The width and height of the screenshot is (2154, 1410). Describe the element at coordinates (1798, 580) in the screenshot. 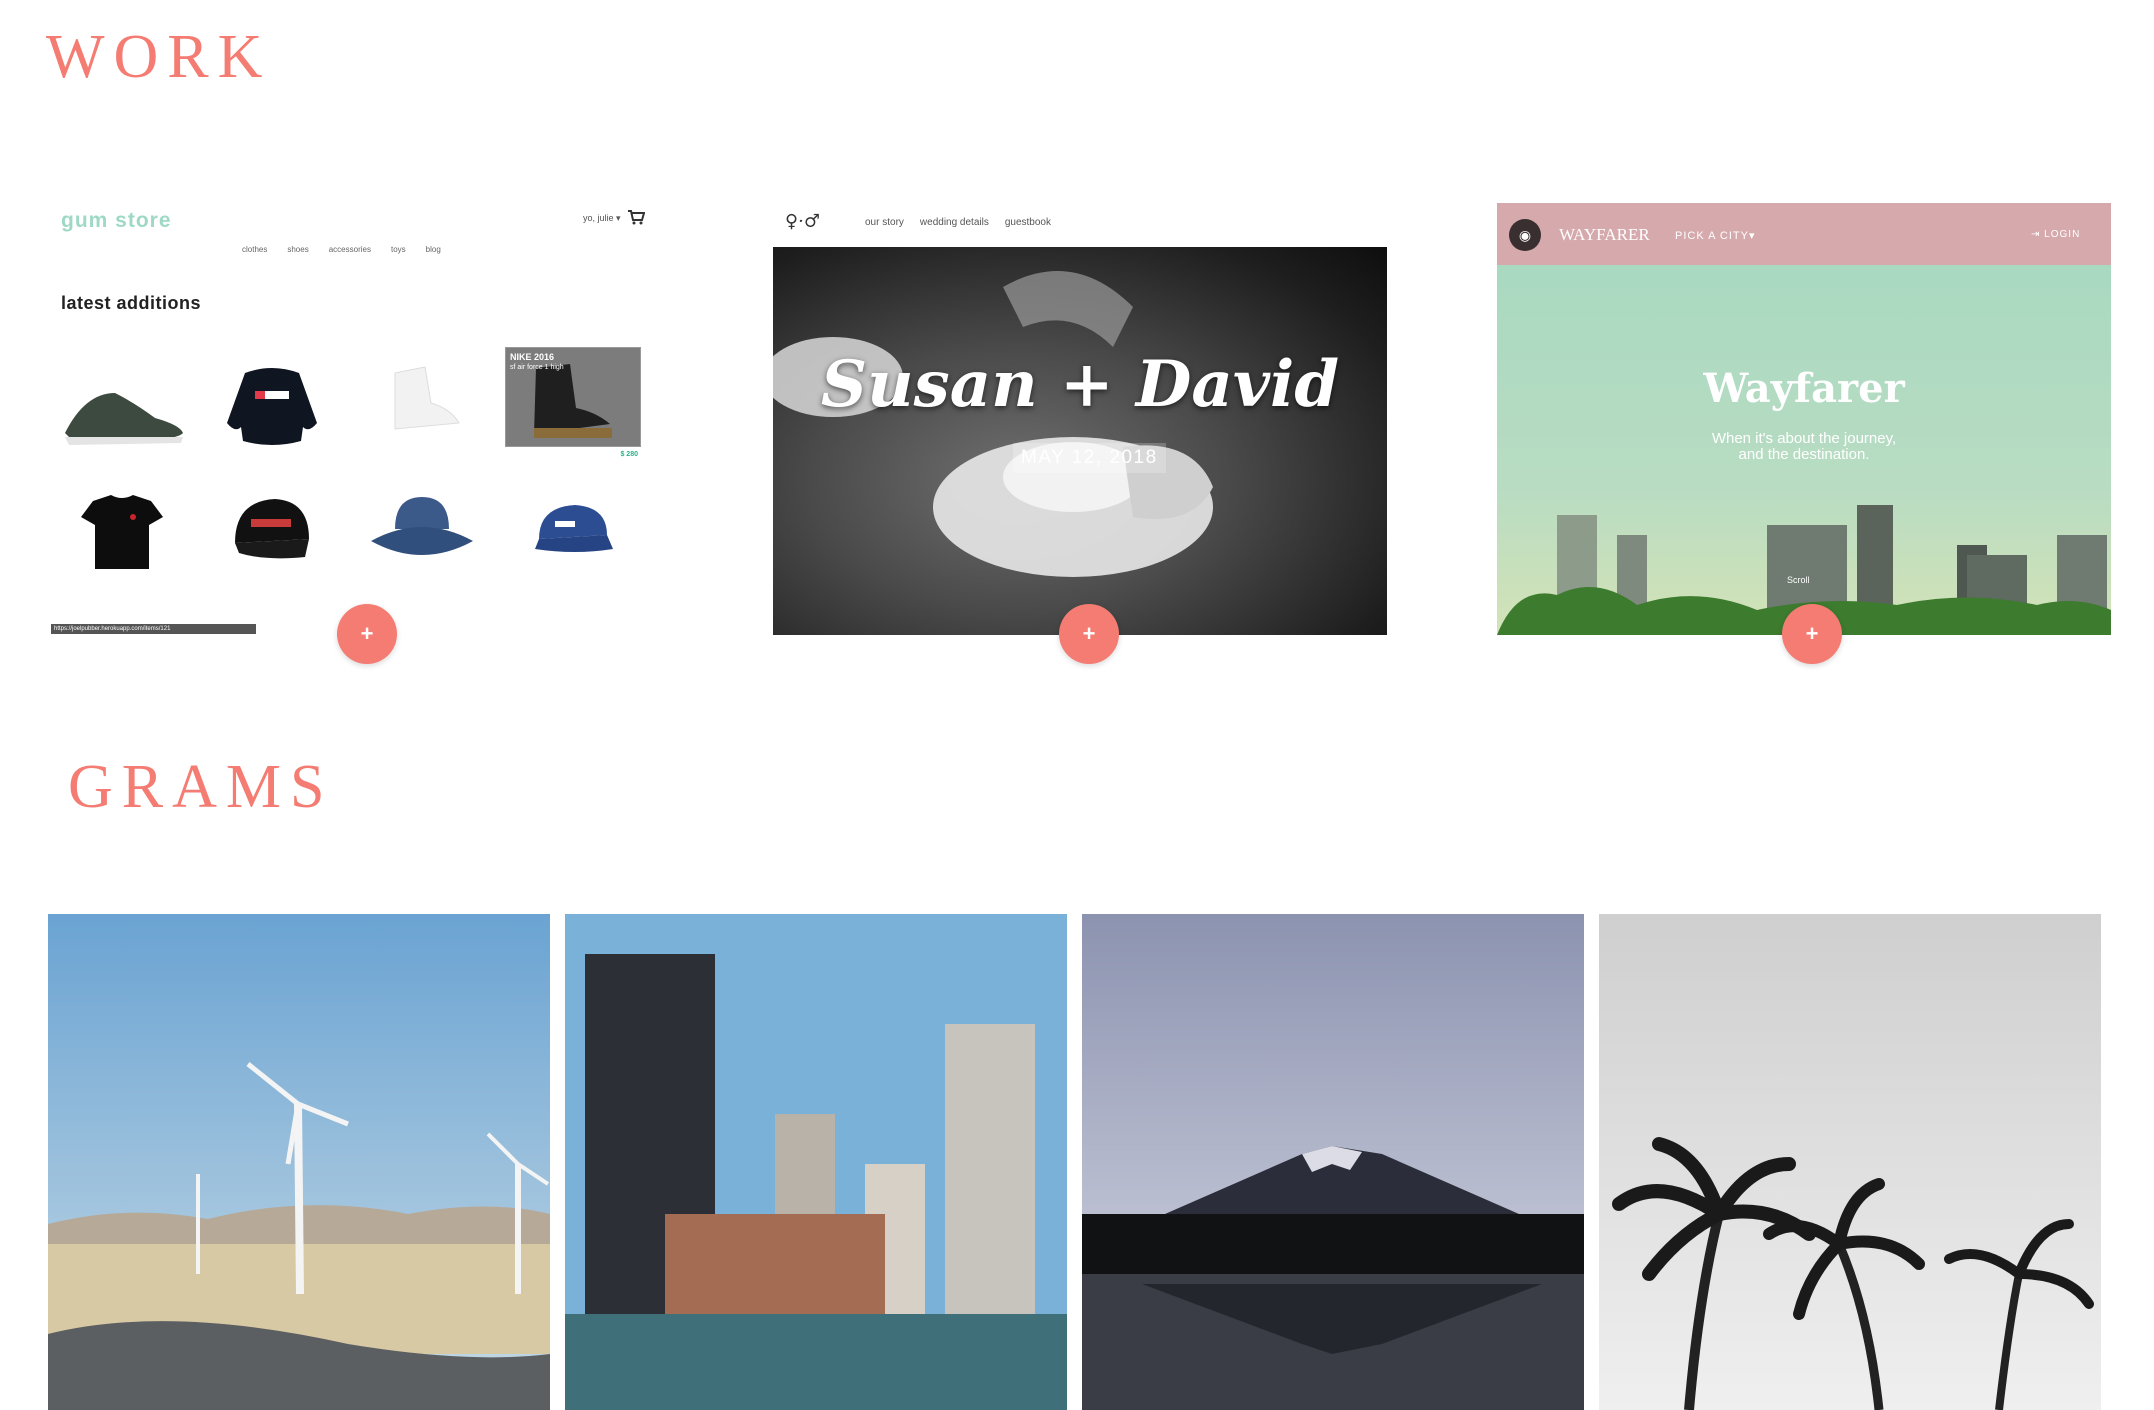

I see `wayfarer-scroll-hint: Scroll` at that location.